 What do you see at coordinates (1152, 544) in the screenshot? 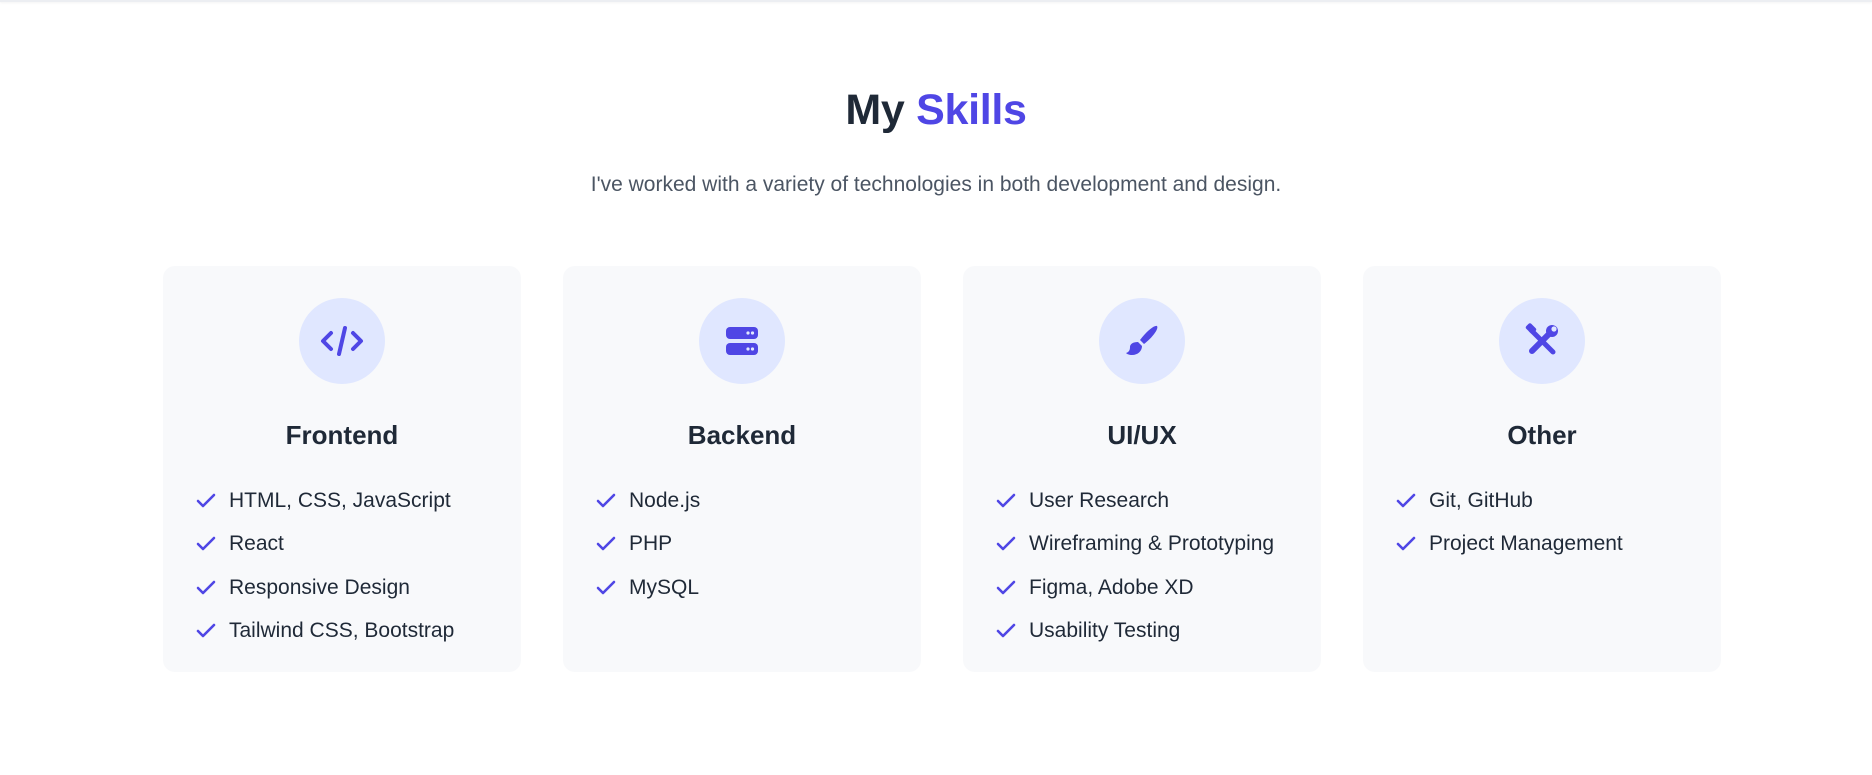
I see `skill-label: Wireframing & Prototyping` at bounding box center [1152, 544].